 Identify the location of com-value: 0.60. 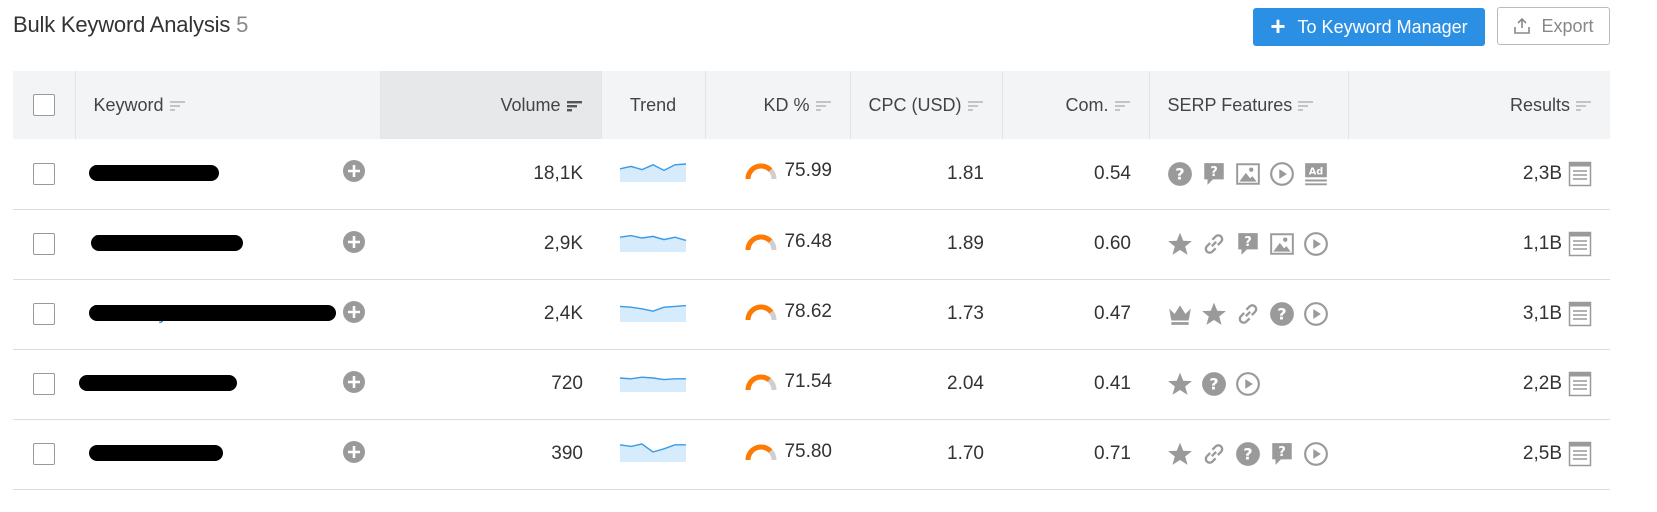
(1112, 243).